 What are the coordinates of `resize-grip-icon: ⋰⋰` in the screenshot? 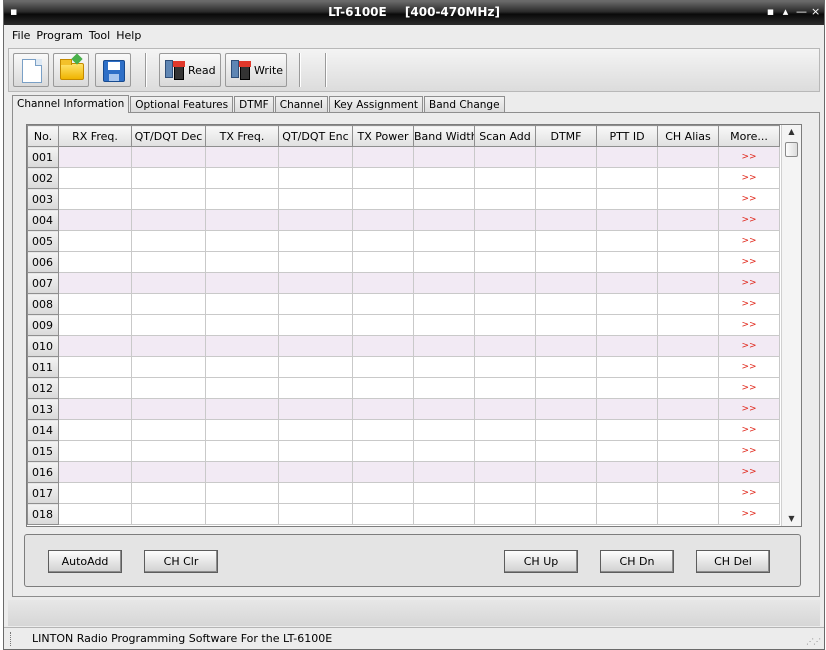 It's located at (813, 641).